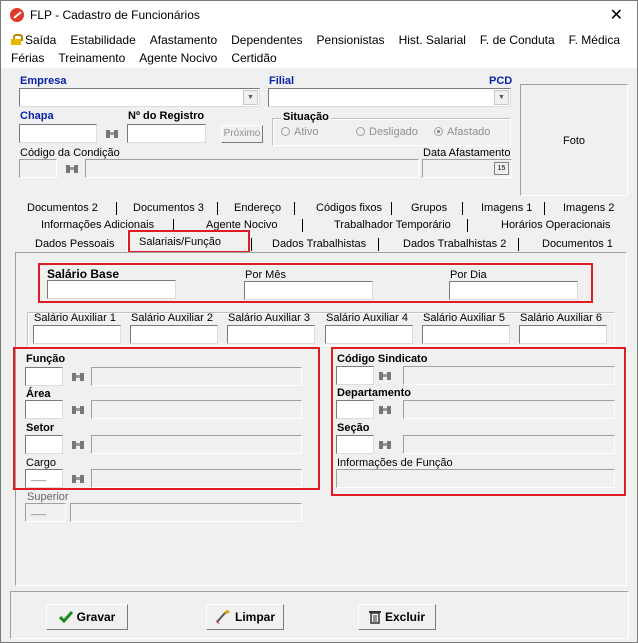 The height and width of the screenshot is (643, 638). Describe the element at coordinates (319, 244) in the screenshot. I see `tab-dados-trabalhistas: Dados Trabalhistas` at that location.